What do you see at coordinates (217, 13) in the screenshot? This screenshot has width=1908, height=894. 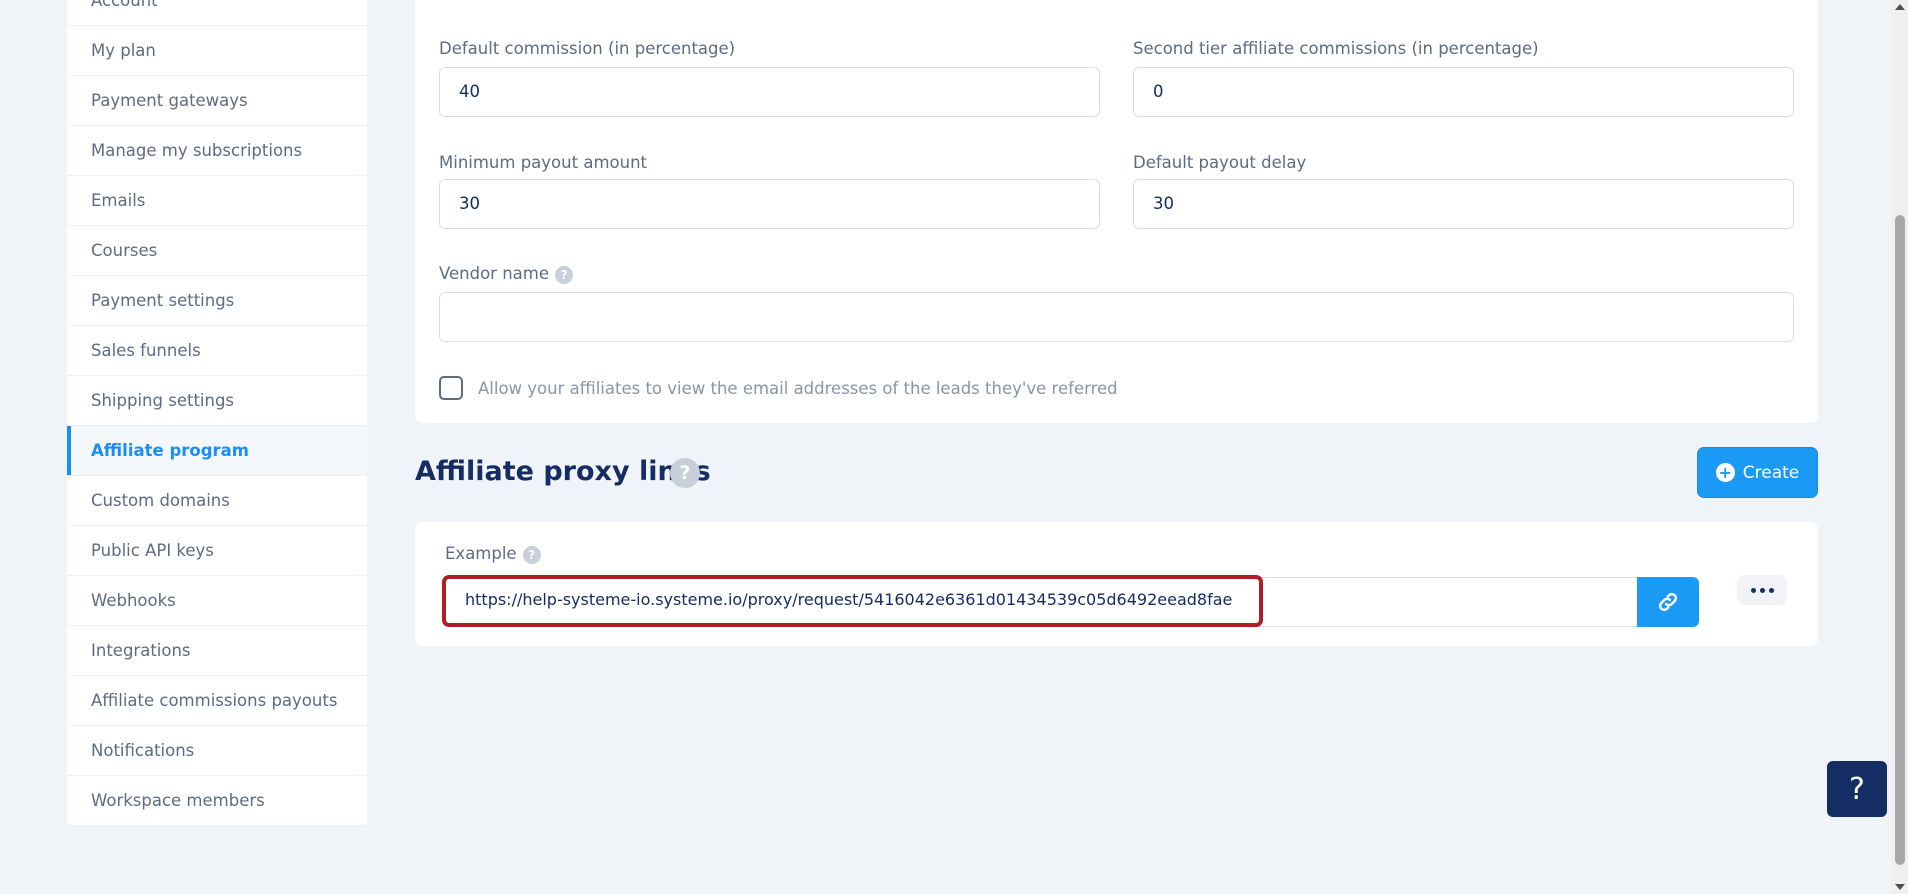 I see `sidebar-item-account: Account` at bounding box center [217, 13].